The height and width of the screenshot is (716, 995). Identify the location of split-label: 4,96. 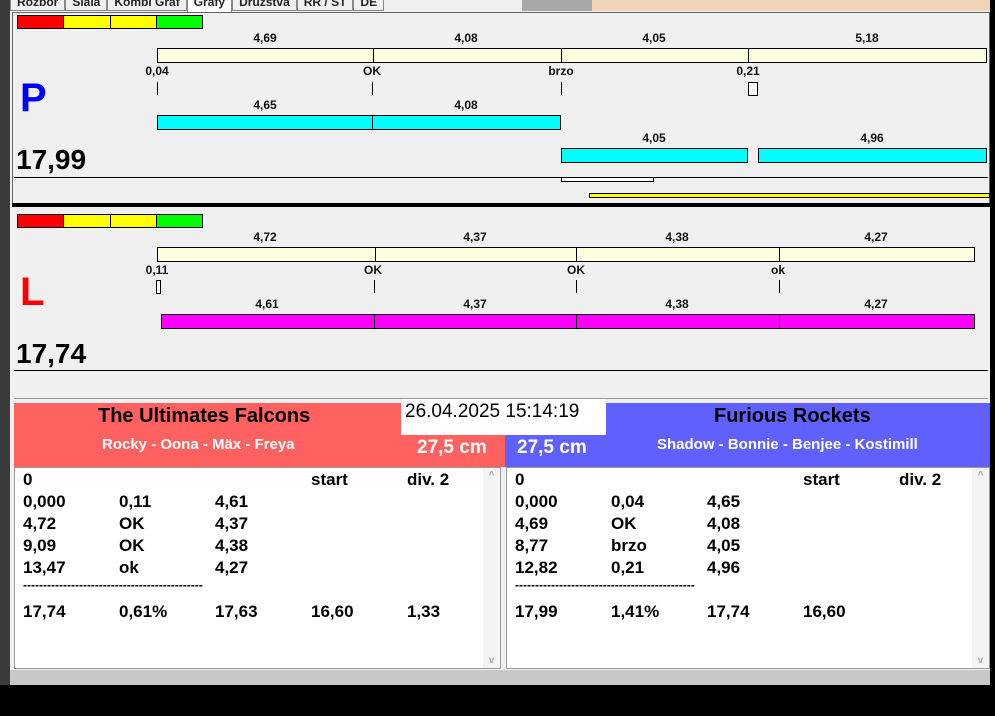
(872, 138).